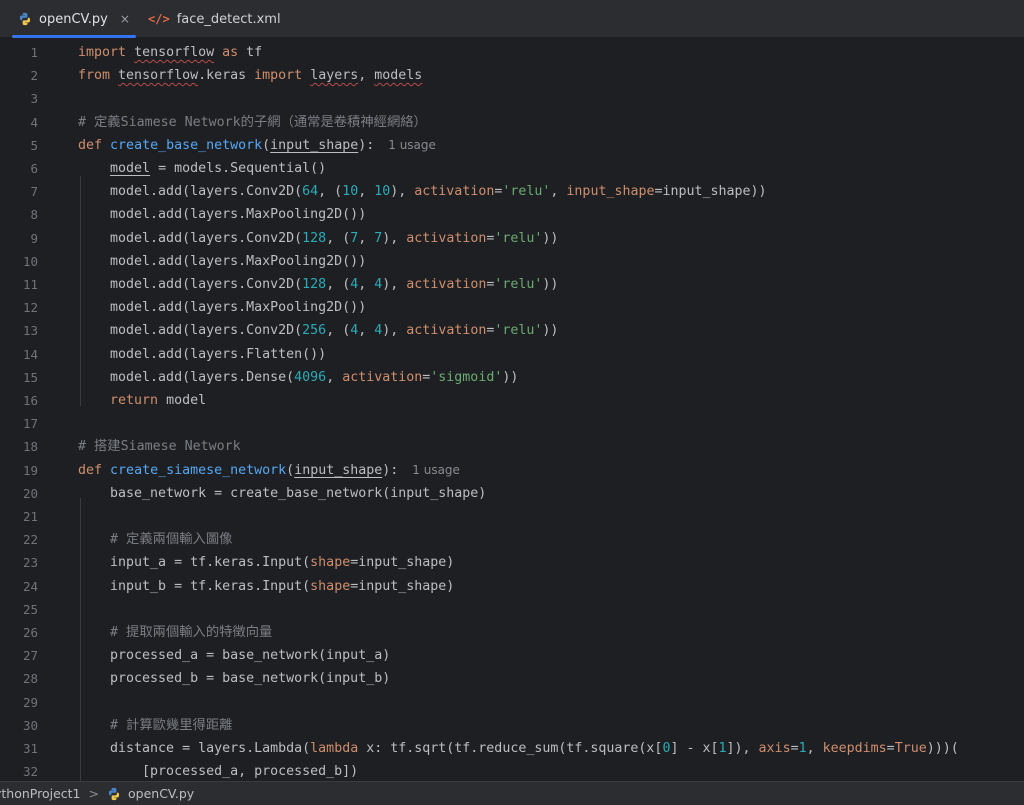 This screenshot has width=1024, height=805. Describe the element at coordinates (191, 632) in the screenshot. I see `code-token: # 提取兩個輸入的特徵向量` at that location.